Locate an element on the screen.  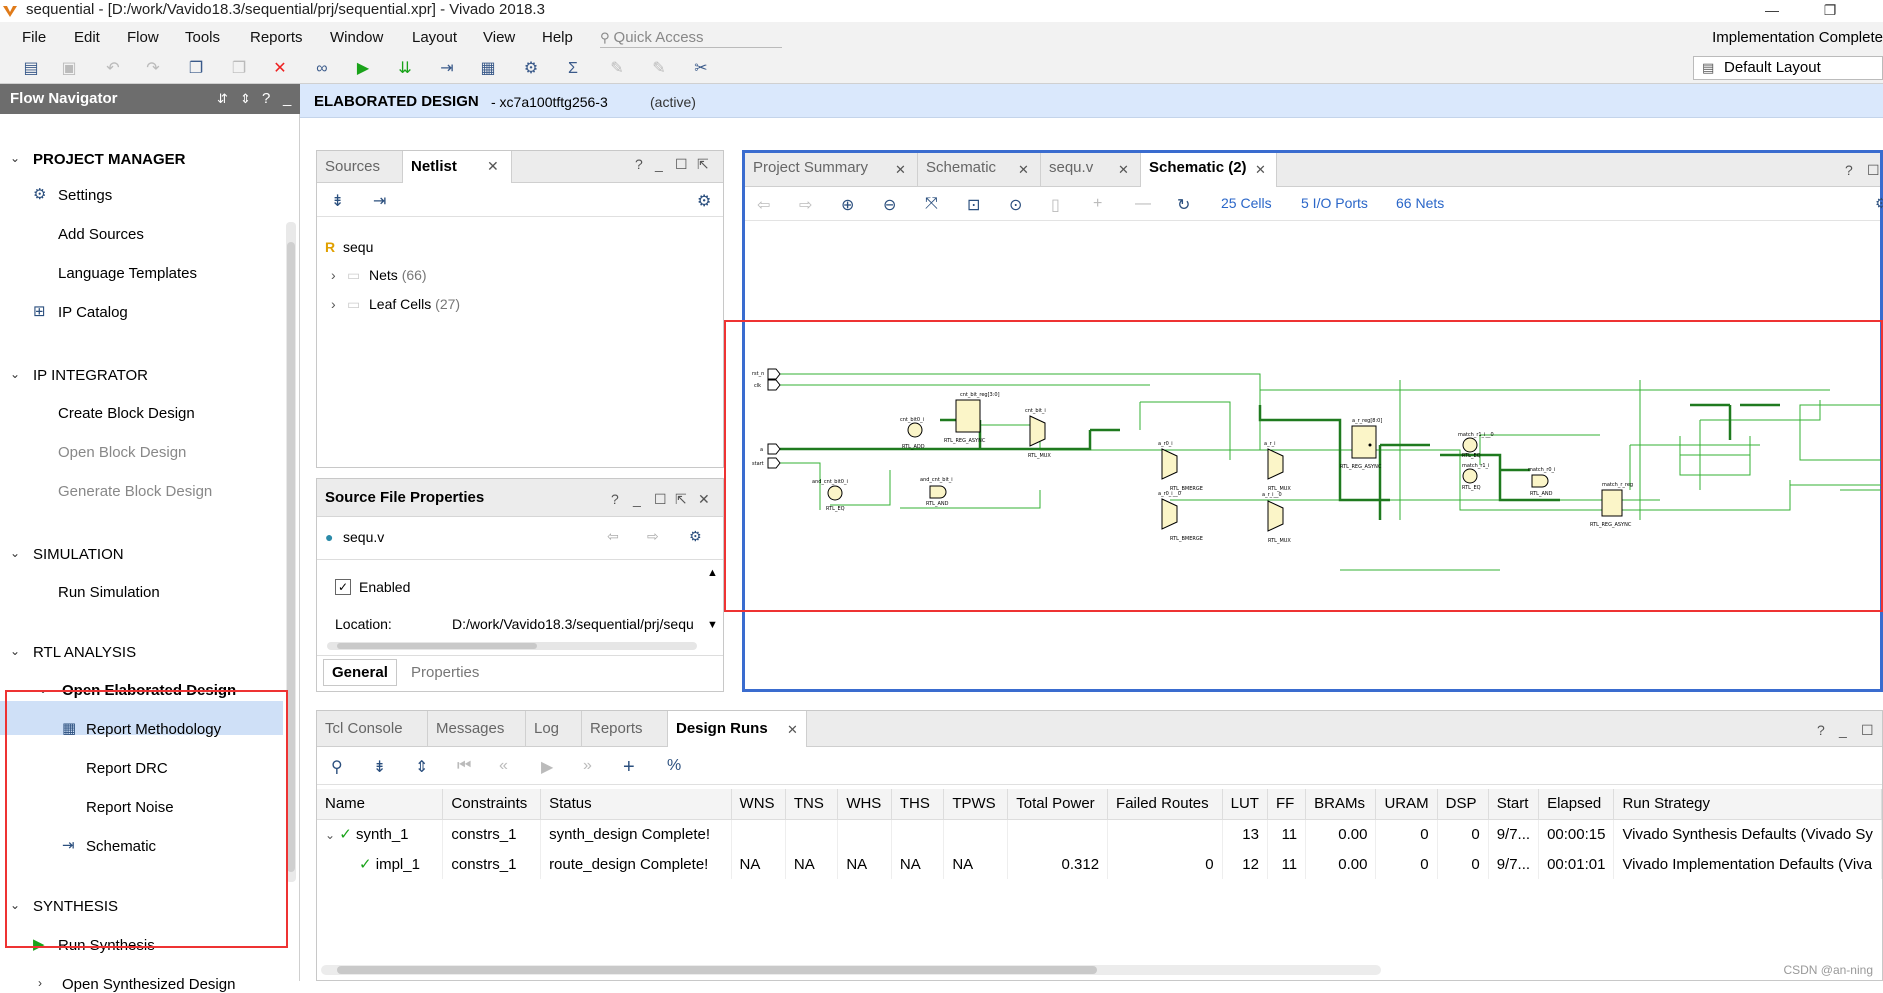
run-icon: ▶ is located at coordinates (363, 69).